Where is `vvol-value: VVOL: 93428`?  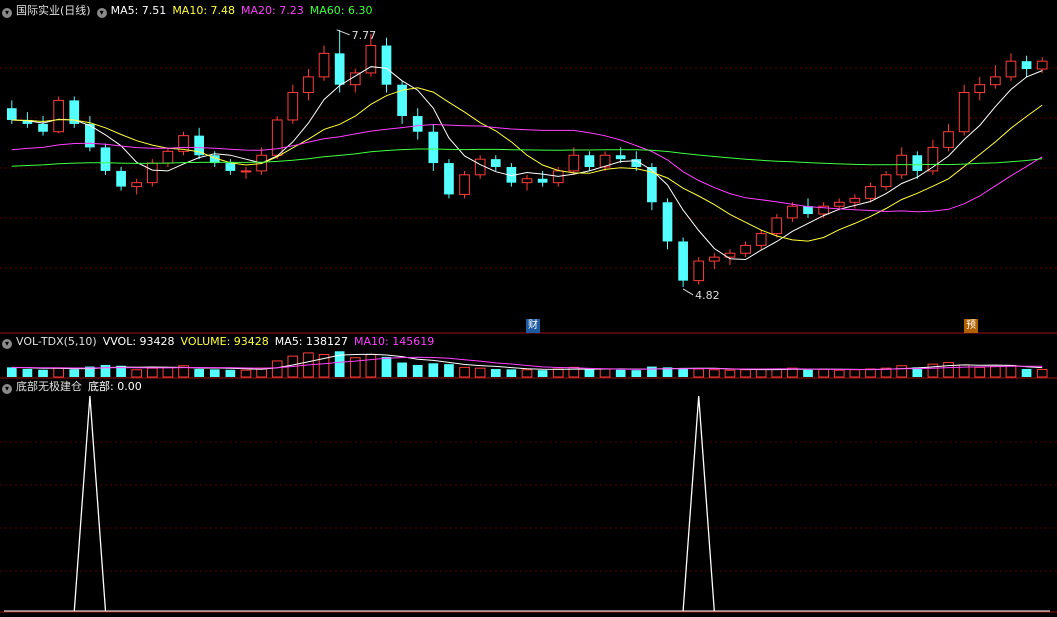
vvol-value: VVOL: 93428 is located at coordinates (138, 341).